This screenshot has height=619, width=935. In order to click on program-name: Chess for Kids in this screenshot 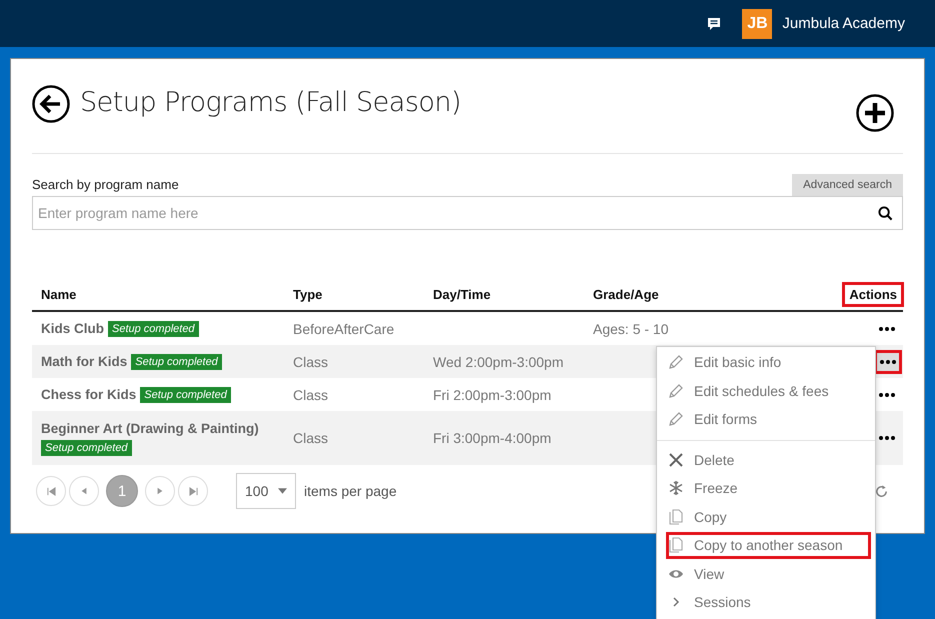, I will do `click(88, 394)`.